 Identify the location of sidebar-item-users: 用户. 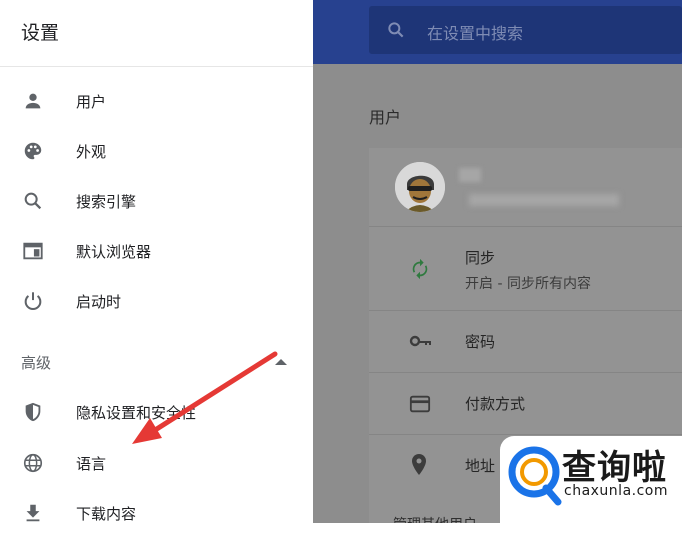
(156, 101).